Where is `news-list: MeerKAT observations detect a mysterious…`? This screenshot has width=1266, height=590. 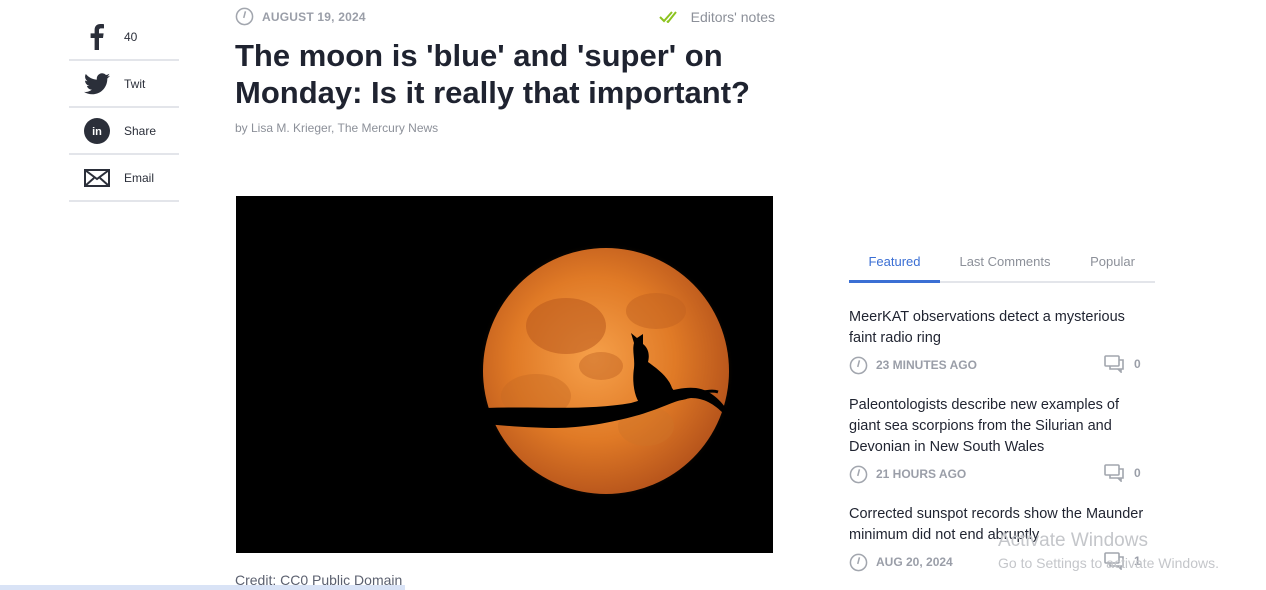
news-list: MeerKAT observations detect a mysterious… is located at coordinates (1002, 439).